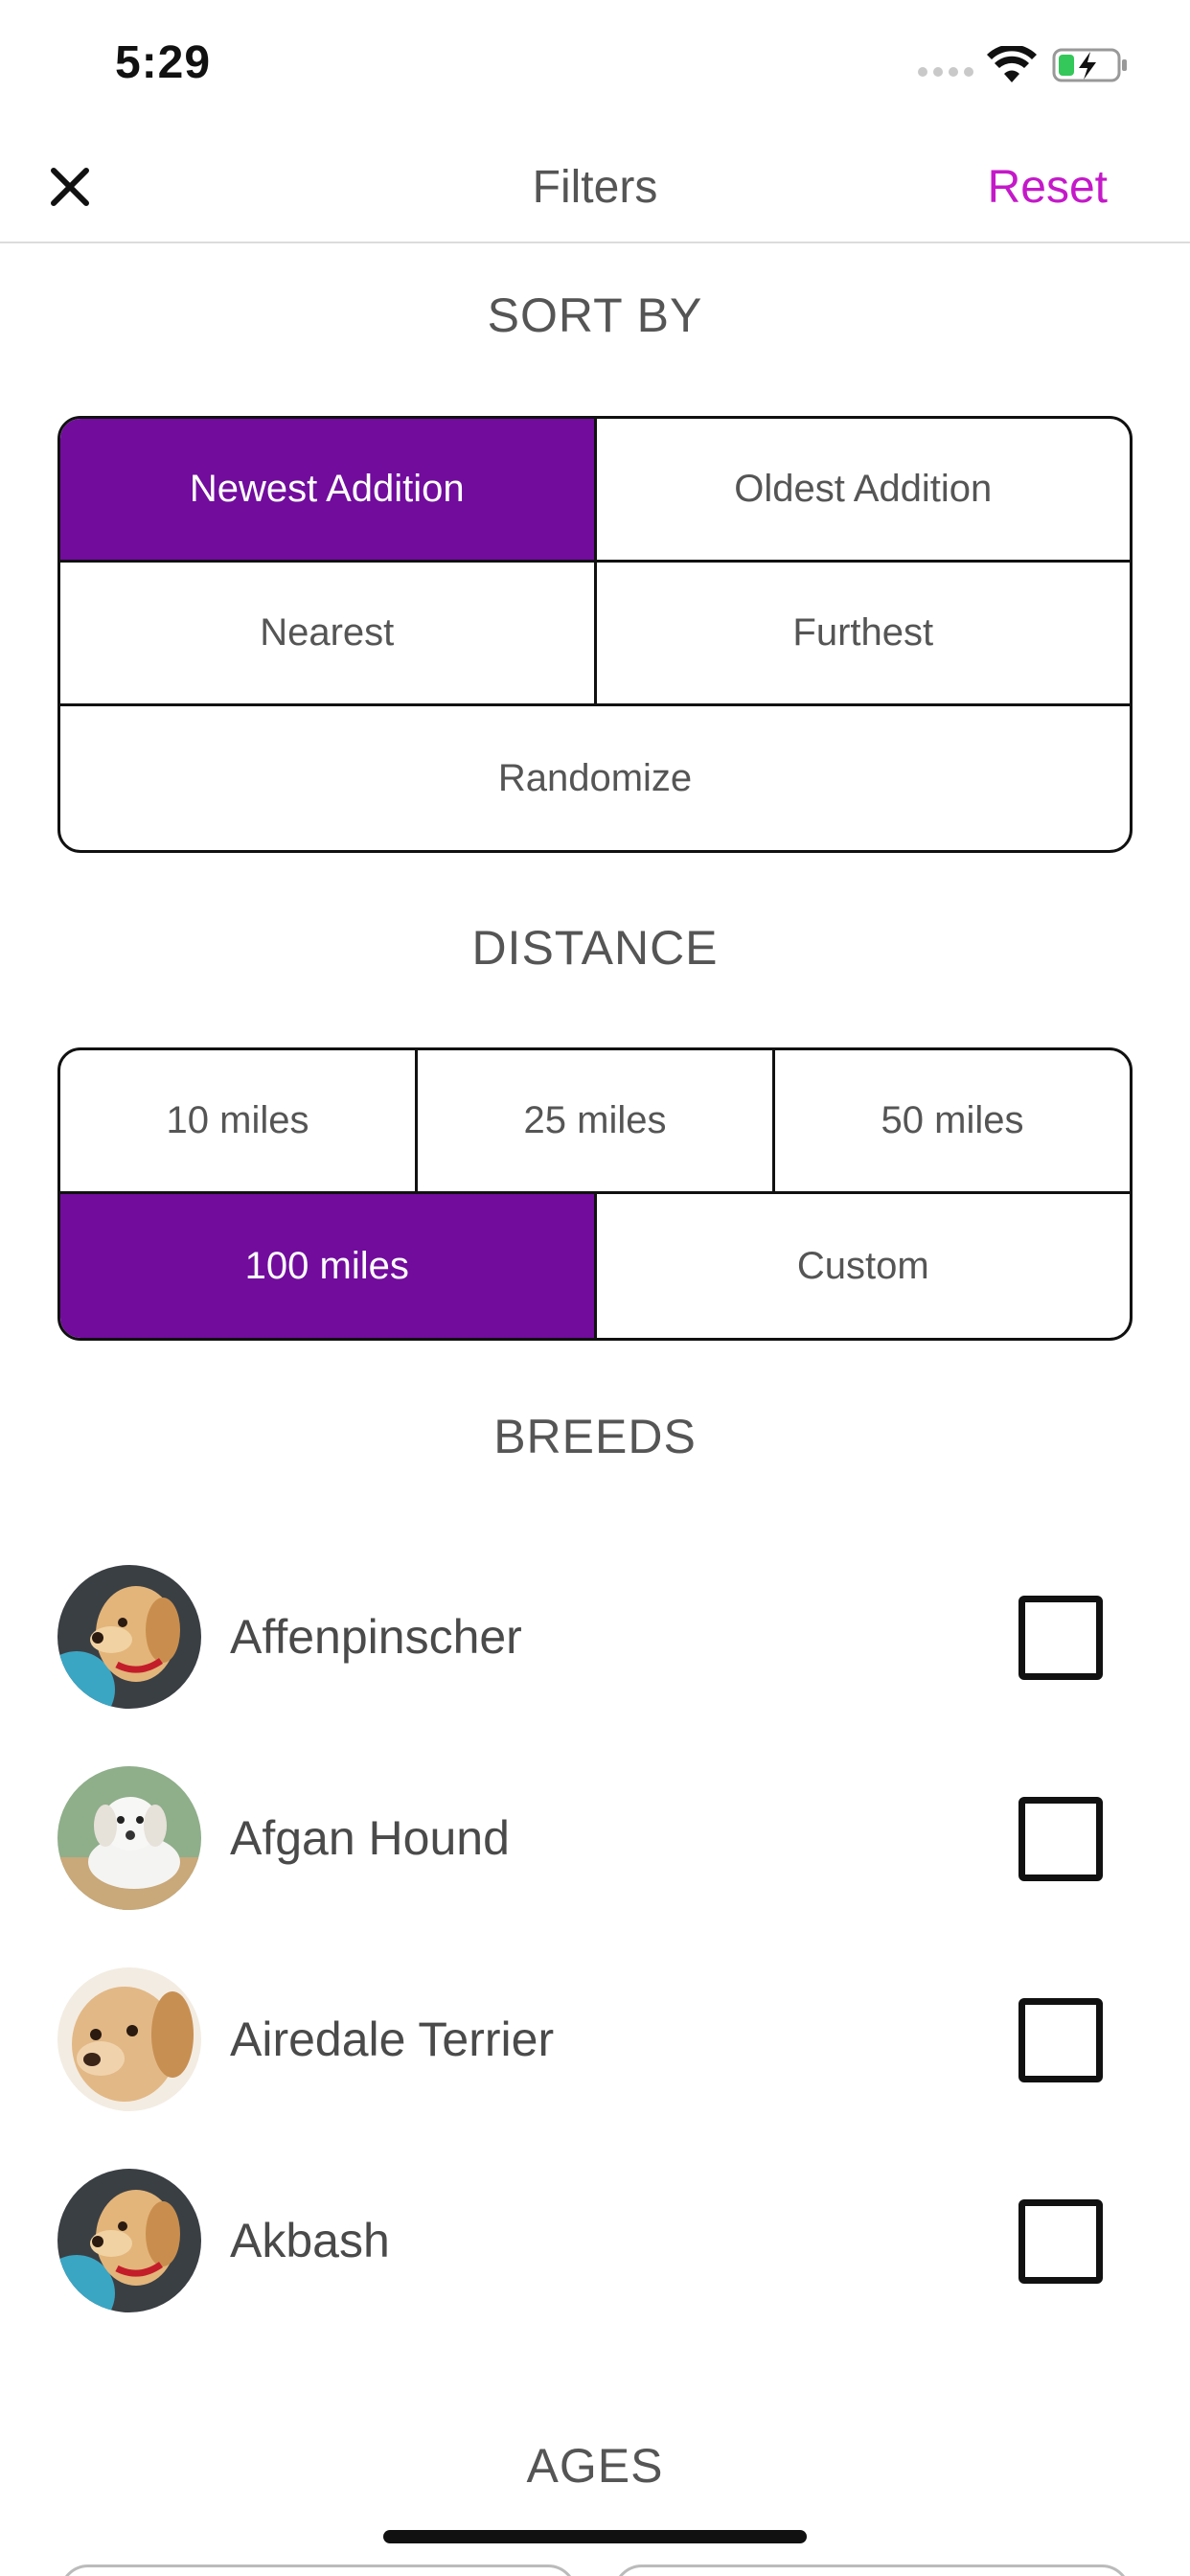 The height and width of the screenshot is (2576, 1190). What do you see at coordinates (393, 2039) in the screenshot?
I see `breed-name: Airedale Terrier` at bounding box center [393, 2039].